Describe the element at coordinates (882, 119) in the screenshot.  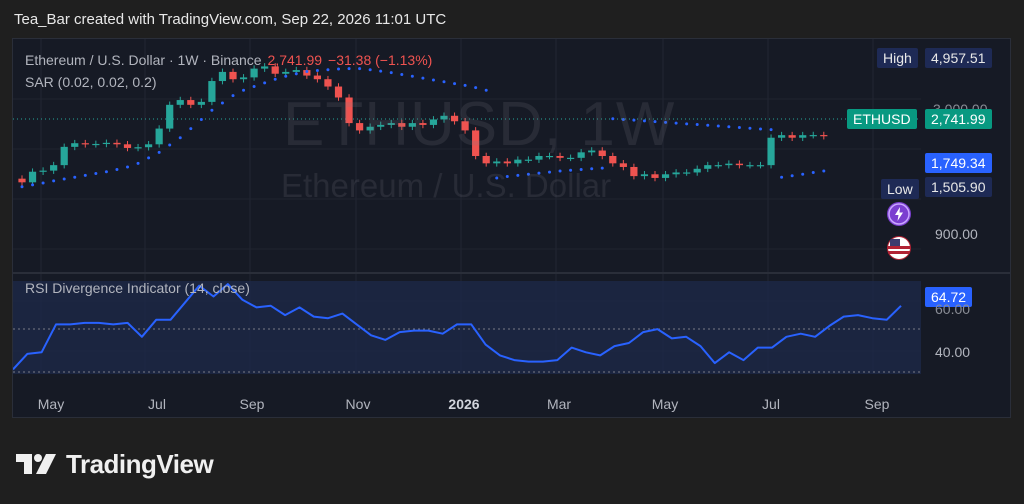
I see `ticker-label: ETHUSD` at that location.